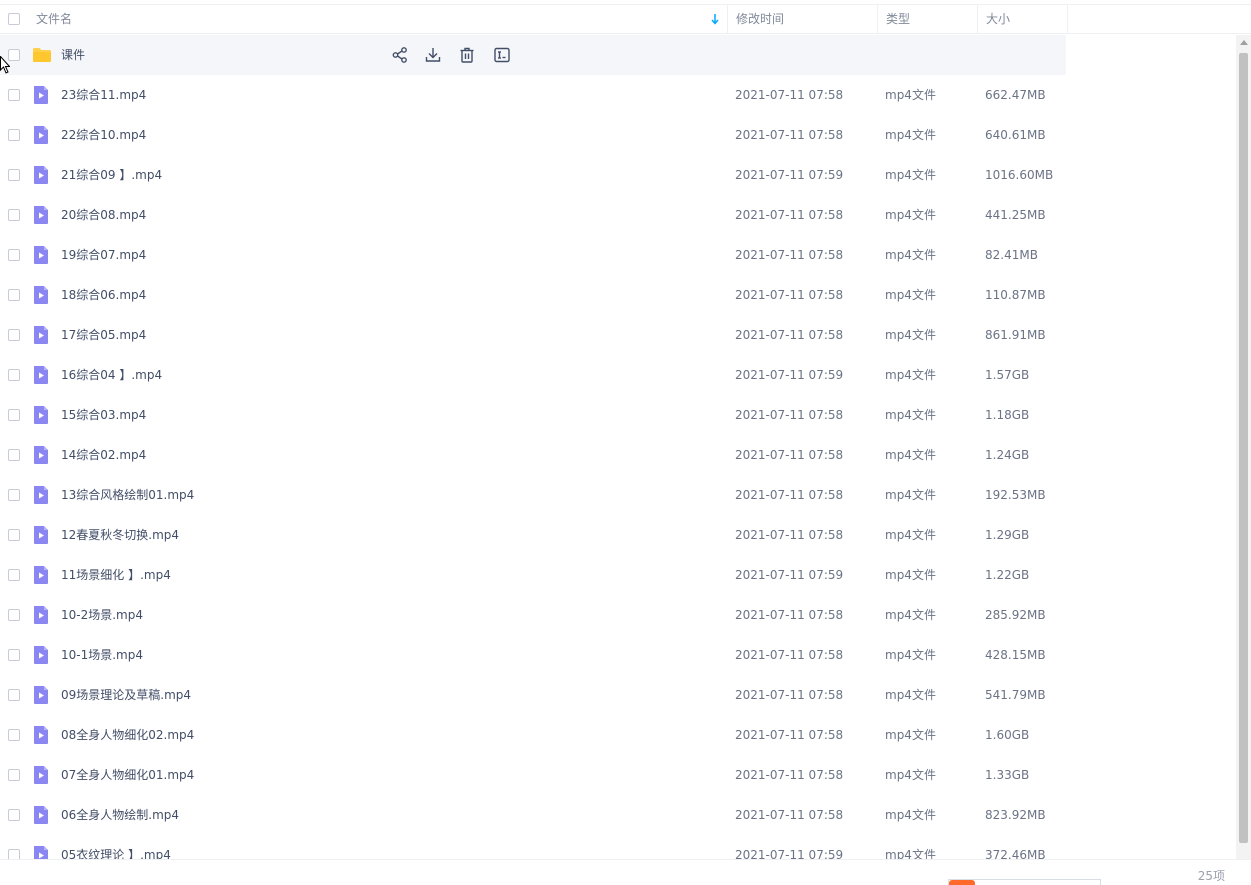 This screenshot has width=1251, height=885. Describe the element at coordinates (103, 135) in the screenshot. I see `file-name: 22综合10.mp4` at that location.